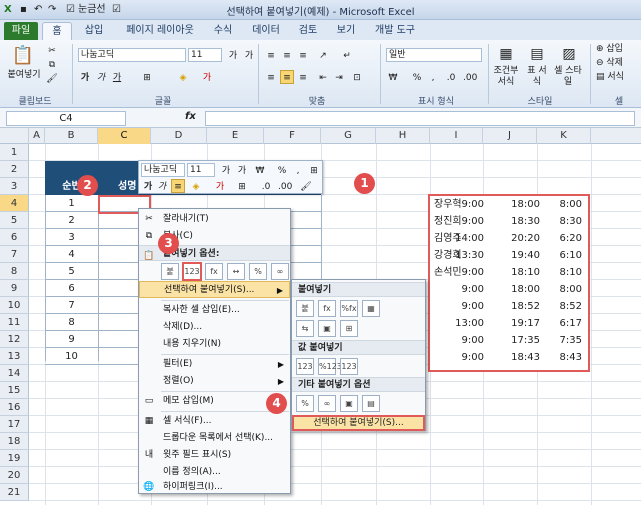 The width and height of the screenshot is (641, 505). Describe the element at coordinates (66, 118) in the screenshot. I see `name-box: C4` at that location.